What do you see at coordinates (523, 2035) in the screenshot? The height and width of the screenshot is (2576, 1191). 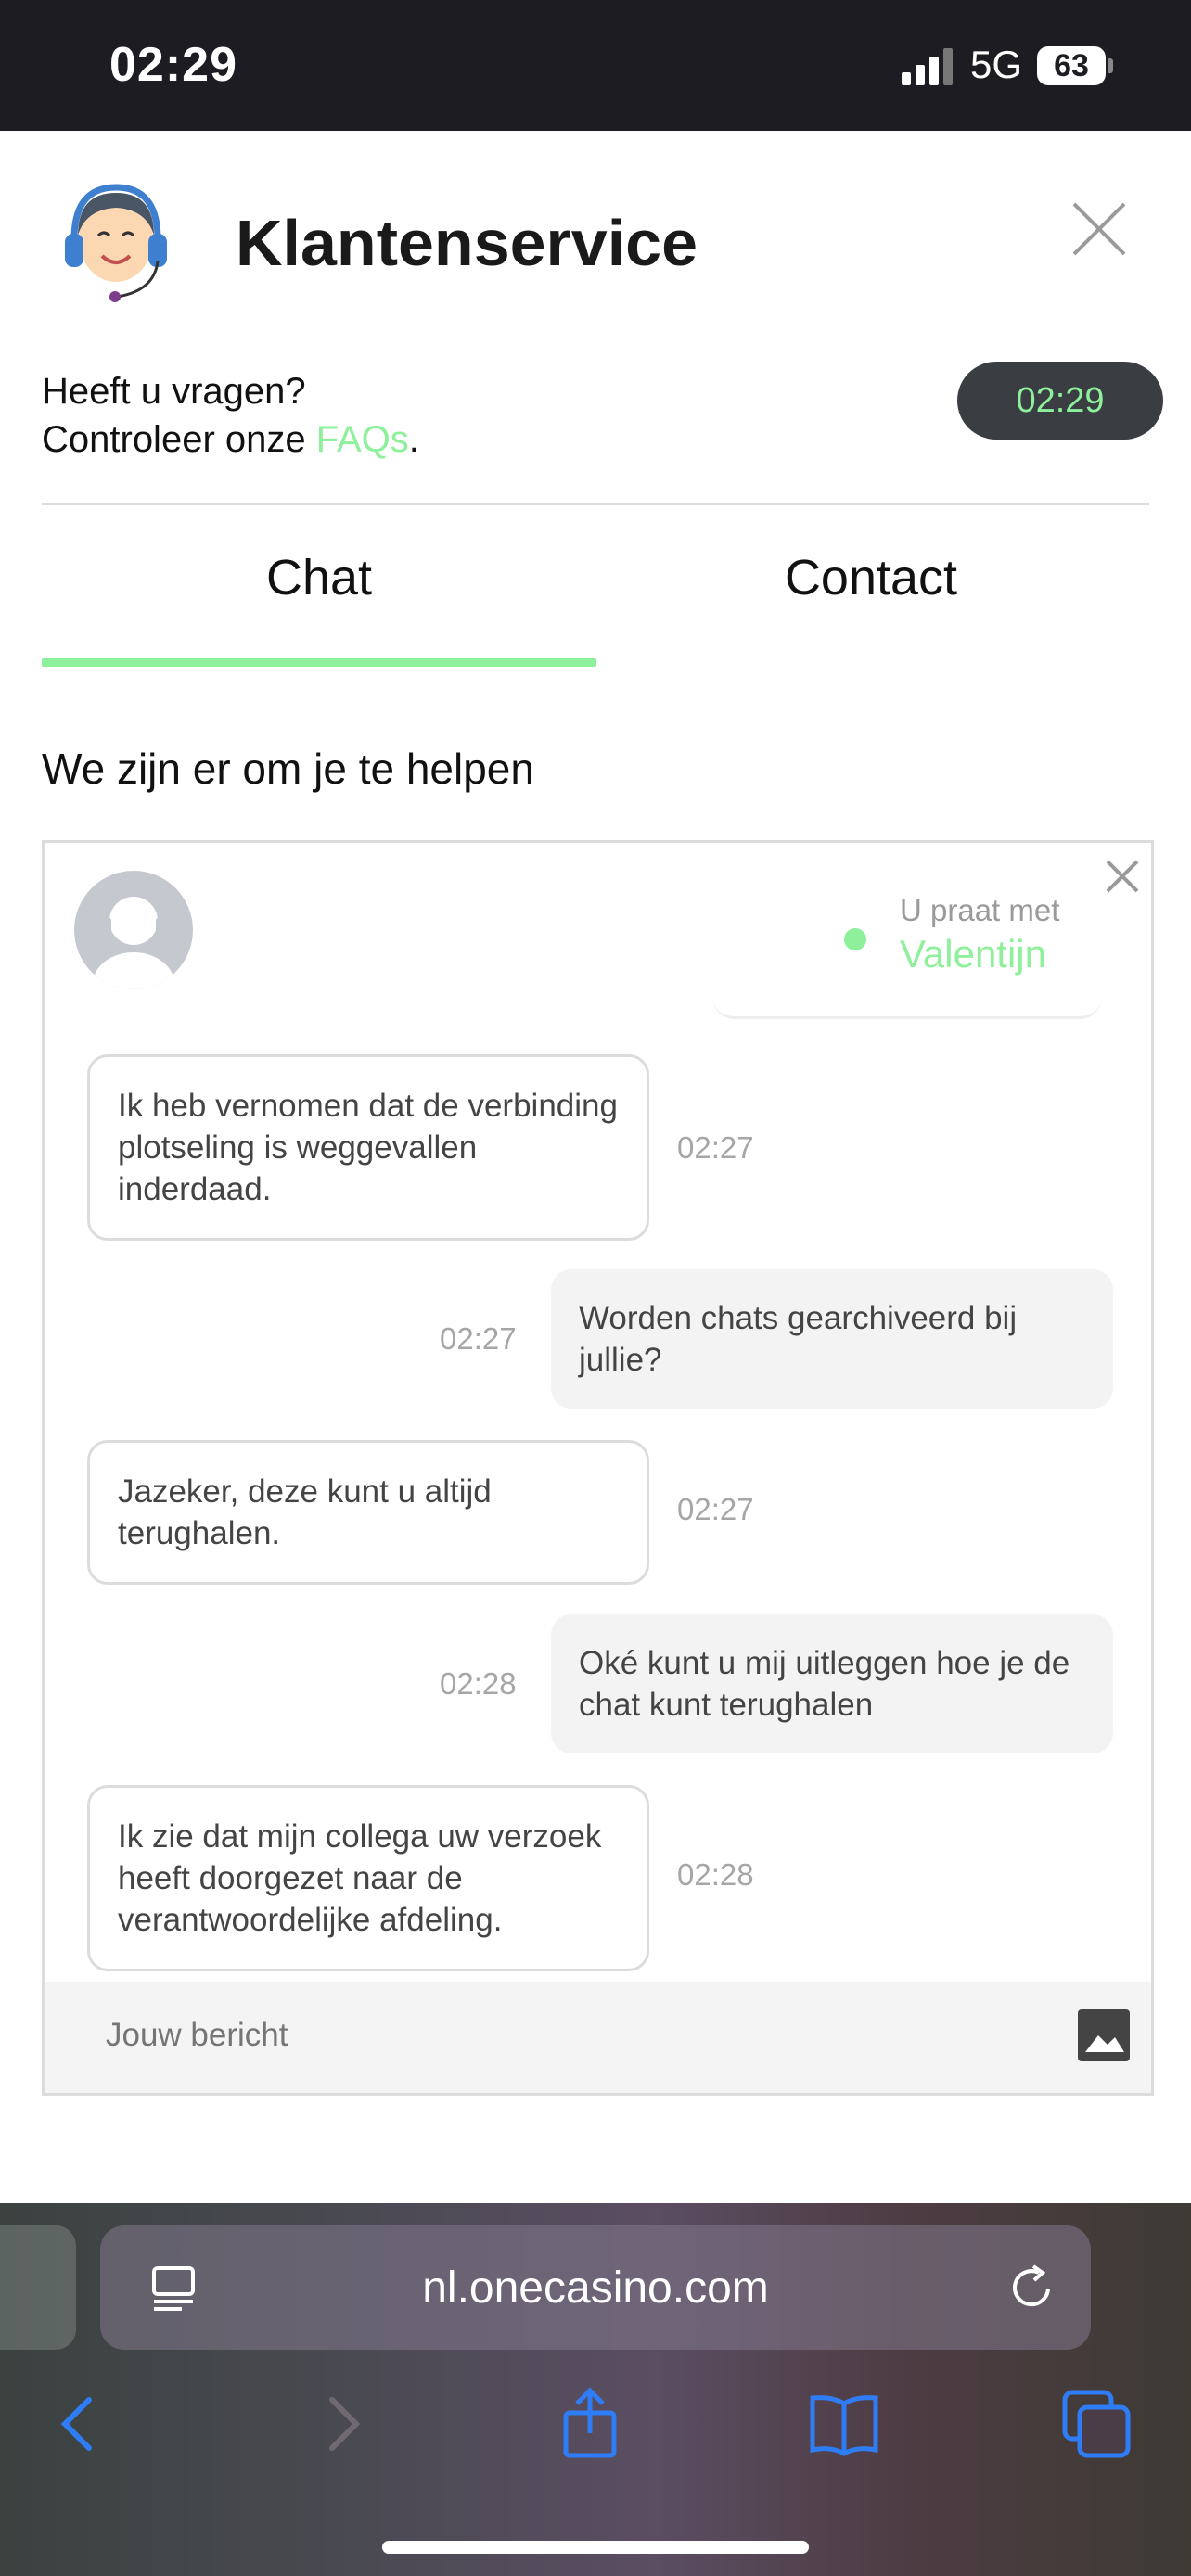 I see `message-input` at bounding box center [523, 2035].